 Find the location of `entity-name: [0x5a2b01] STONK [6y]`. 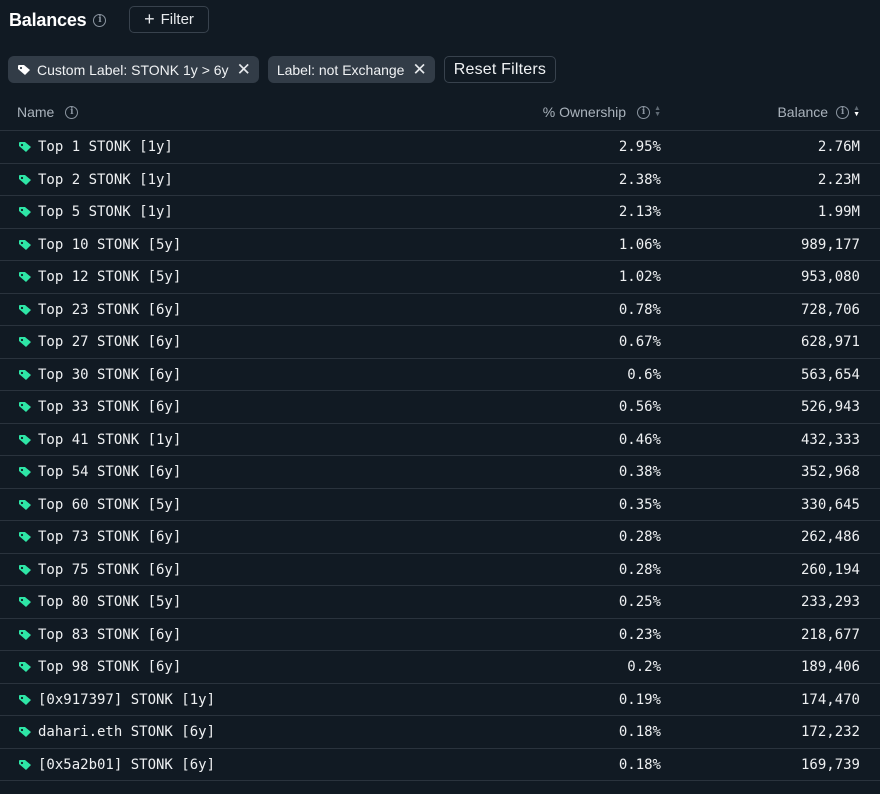

entity-name: [0x5a2b01] STONK [6y] is located at coordinates (126, 765).